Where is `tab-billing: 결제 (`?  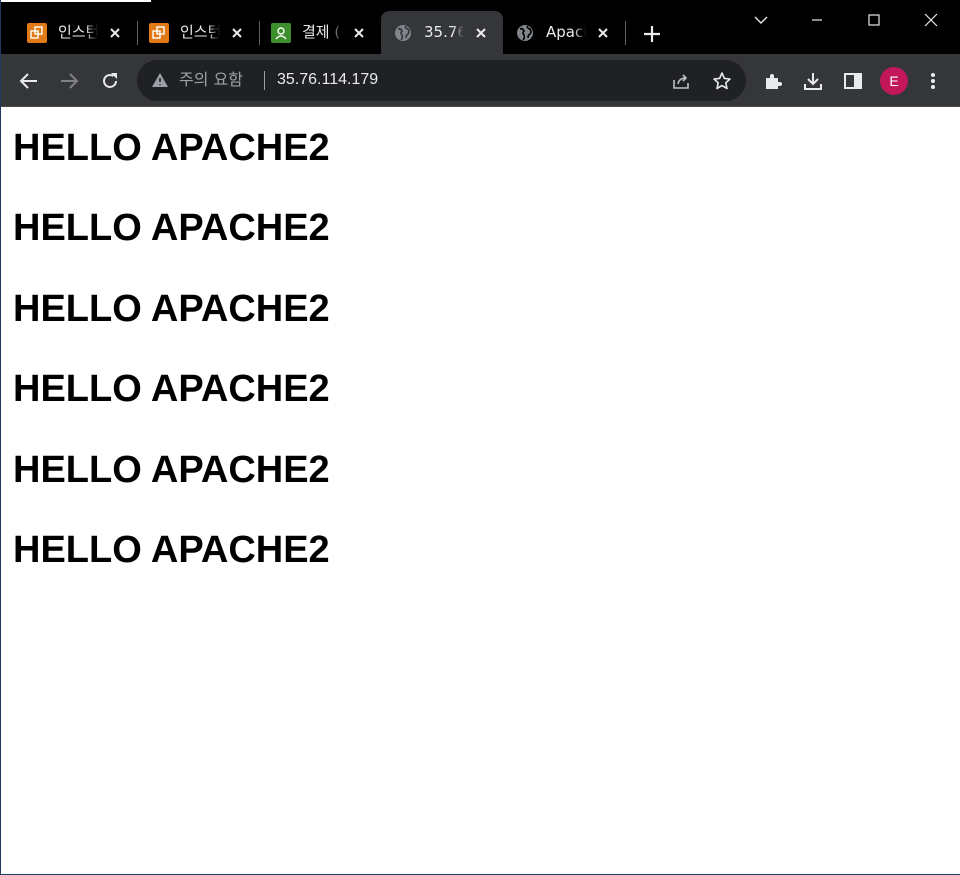
tab-billing: 결제 ( is located at coordinates (320, 32).